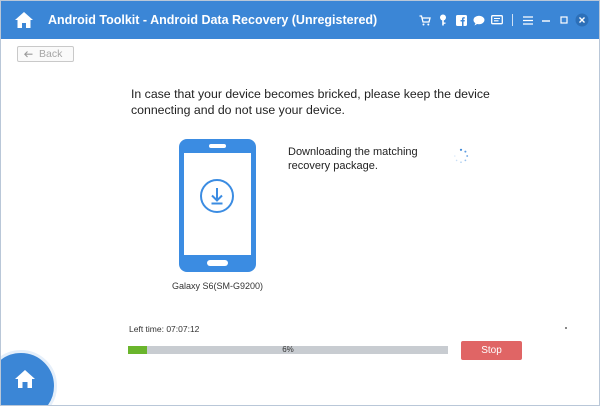 This screenshot has width=600, height=406. What do you see at coordinates (217, 196) in the screenshot?
I see `download-icon` at bounding box center [217, 196].